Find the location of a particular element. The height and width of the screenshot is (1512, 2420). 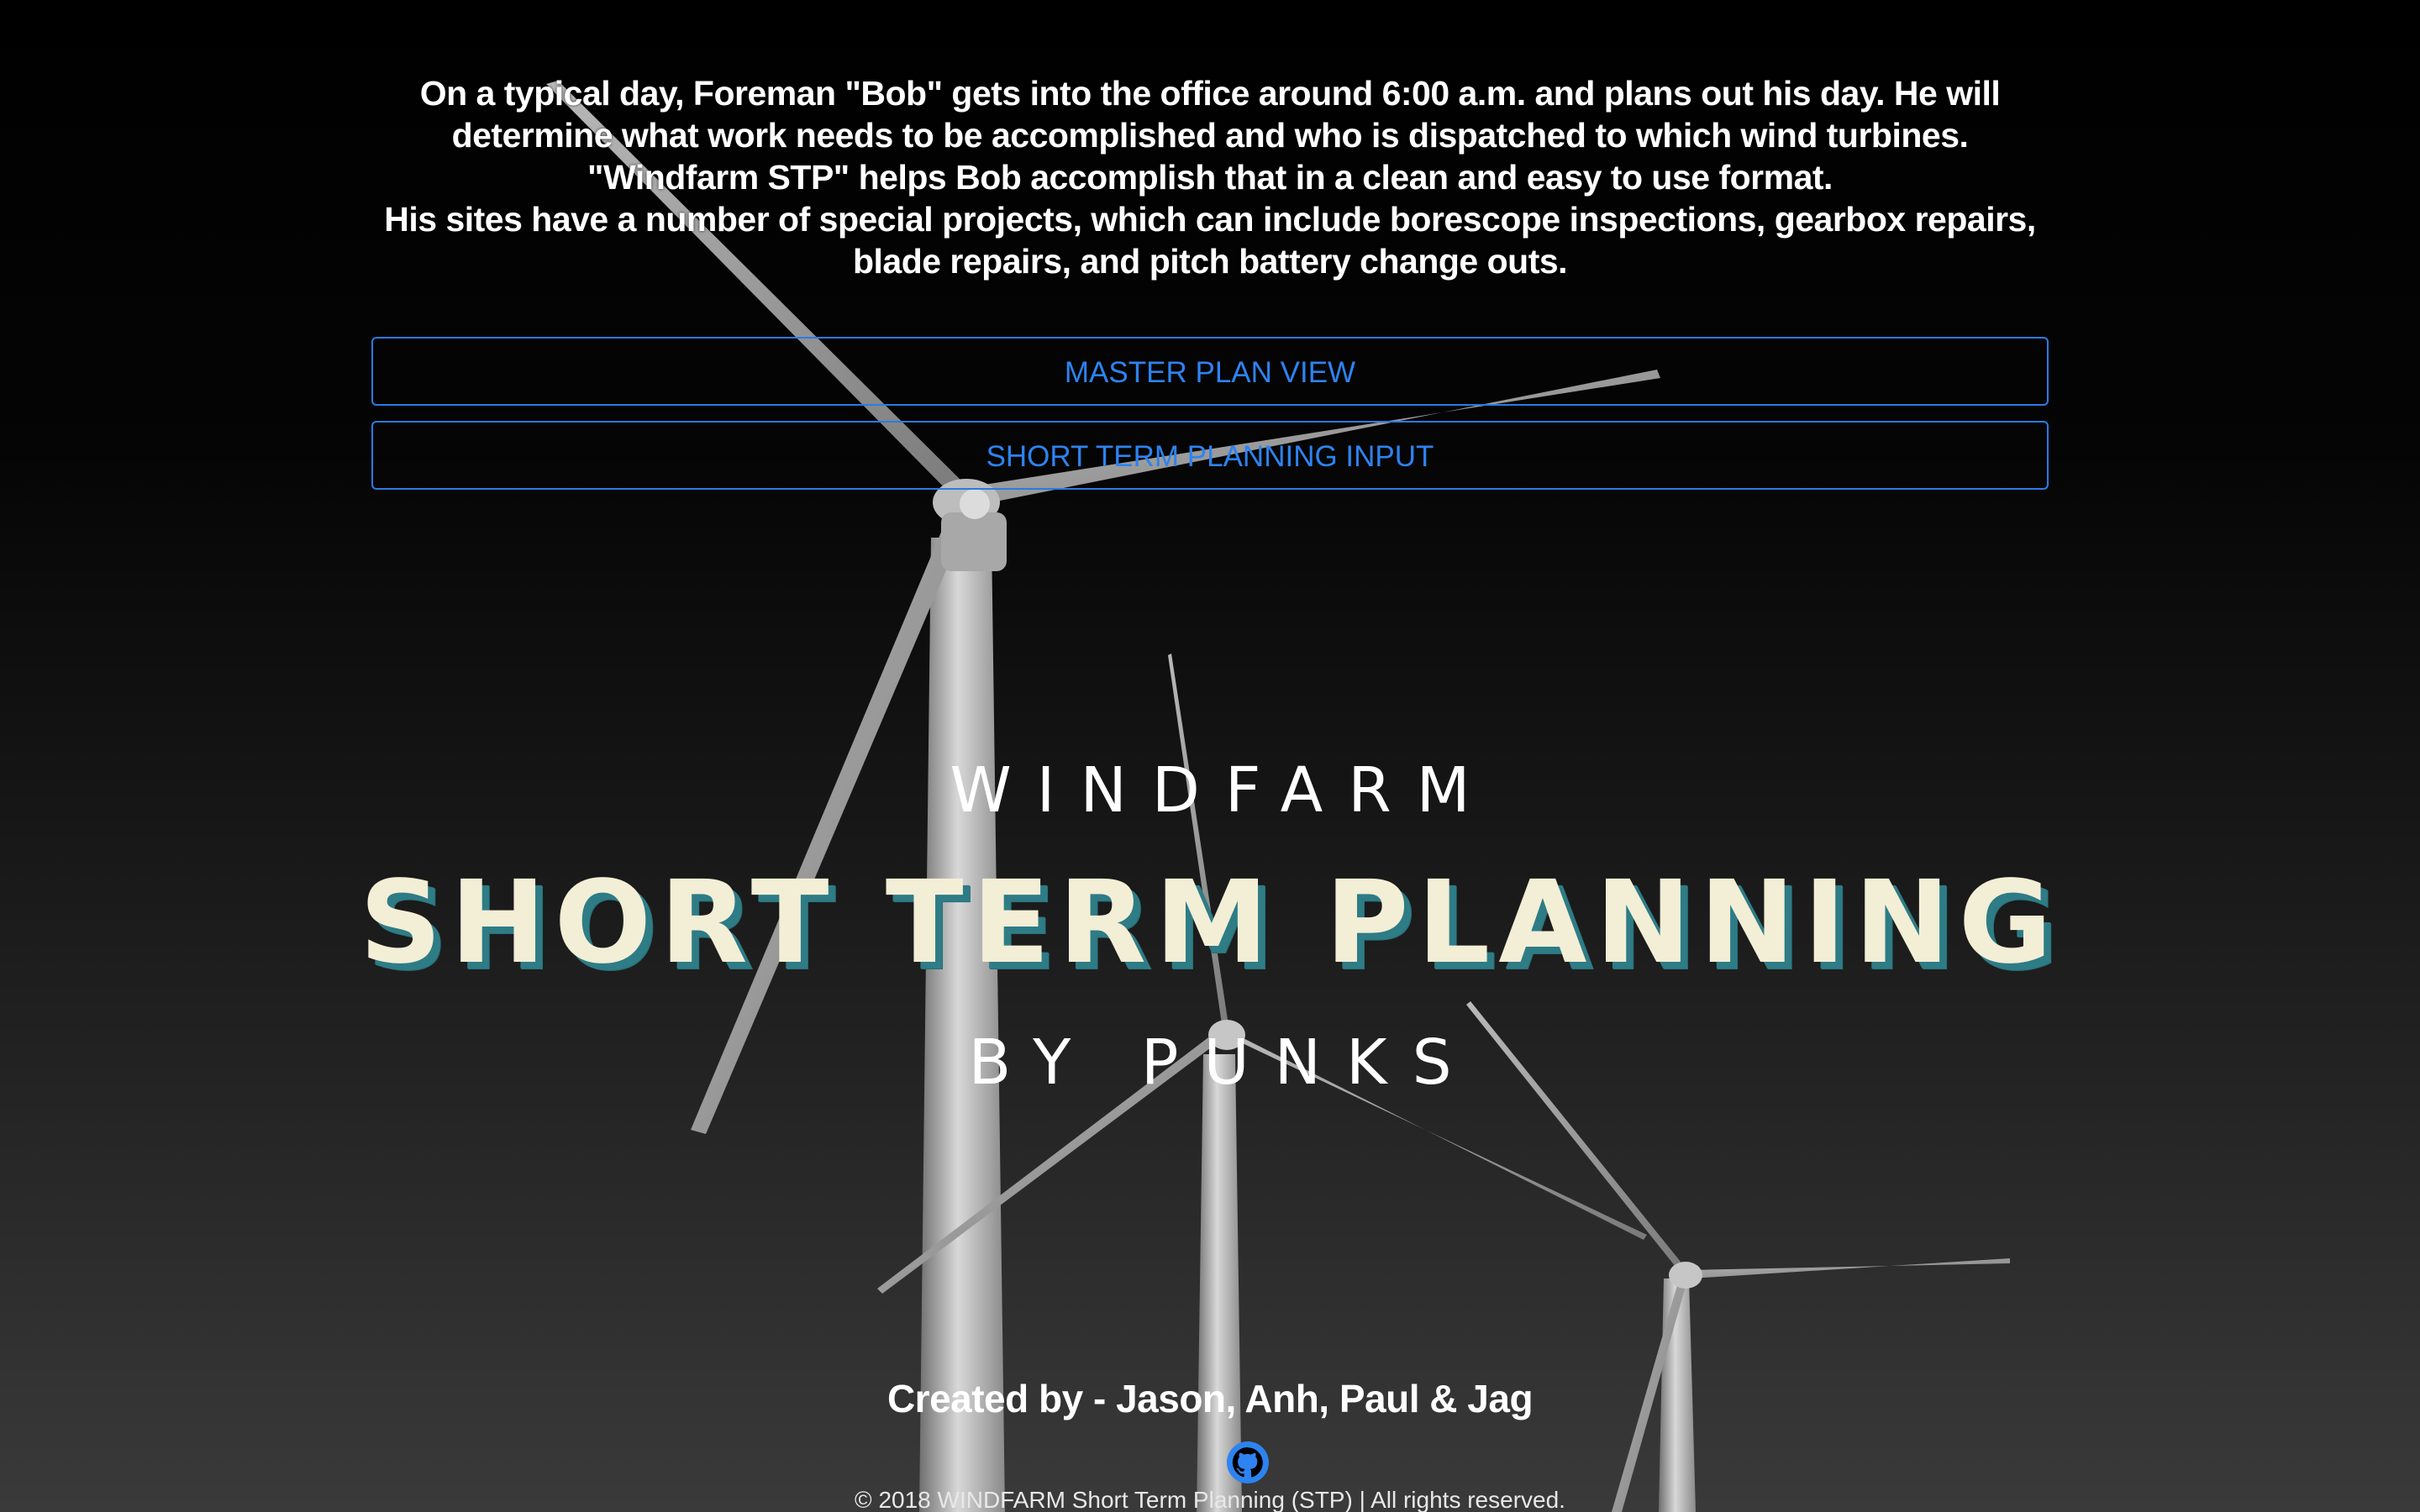

master-plan-view-button: MASTER PLAN VIEW is located at coordinates (1210, 371).